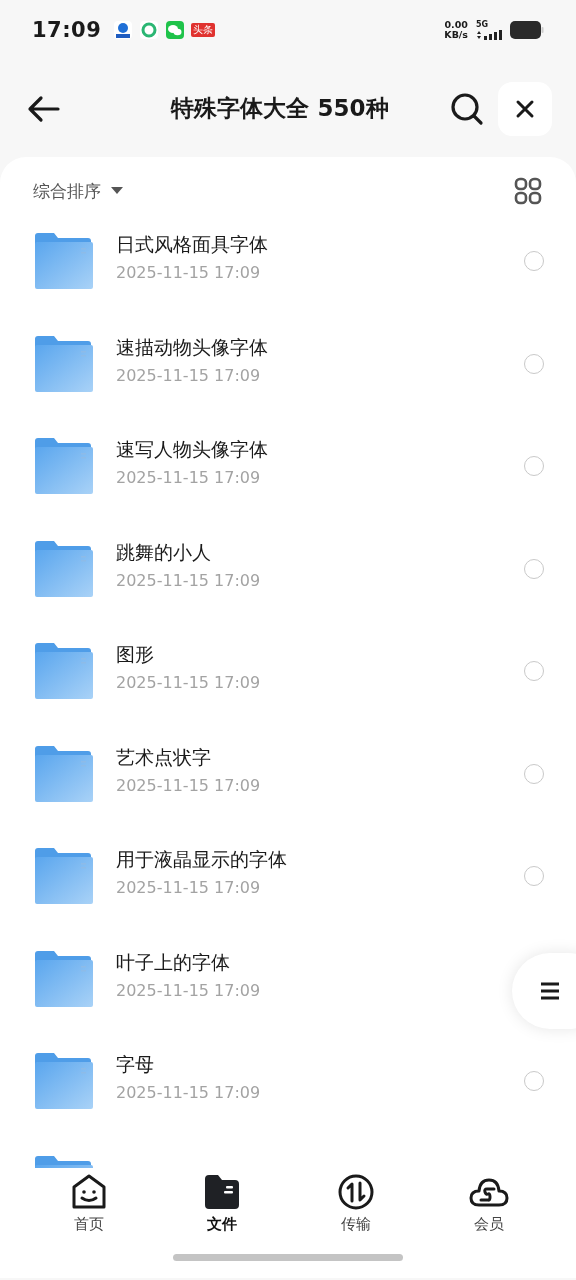 This screenshot has height=1280, width=576. What do you see at coordinates (288, 477) in the screenshot?
I see `folder-row: 速写人物头像字体 2025-11-15 17:09` at bounding box center [288, 477].